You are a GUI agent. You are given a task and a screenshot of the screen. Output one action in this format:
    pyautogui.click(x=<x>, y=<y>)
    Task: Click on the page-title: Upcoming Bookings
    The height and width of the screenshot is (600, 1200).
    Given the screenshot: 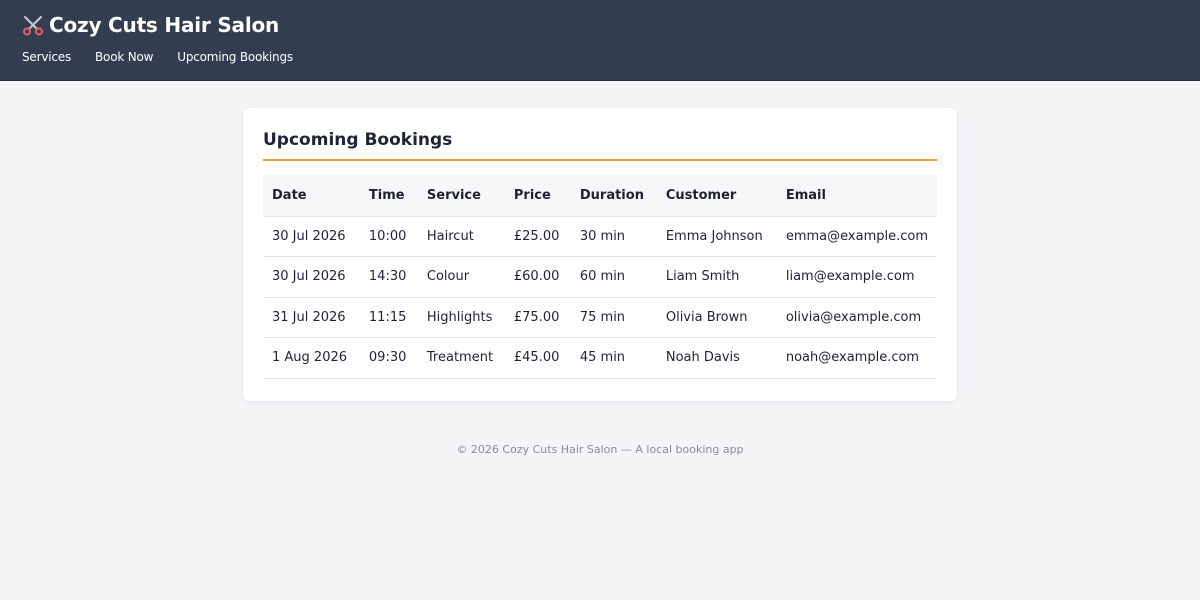 What is the action you would take?
    pyautogui.click(x=600, y=145)
    